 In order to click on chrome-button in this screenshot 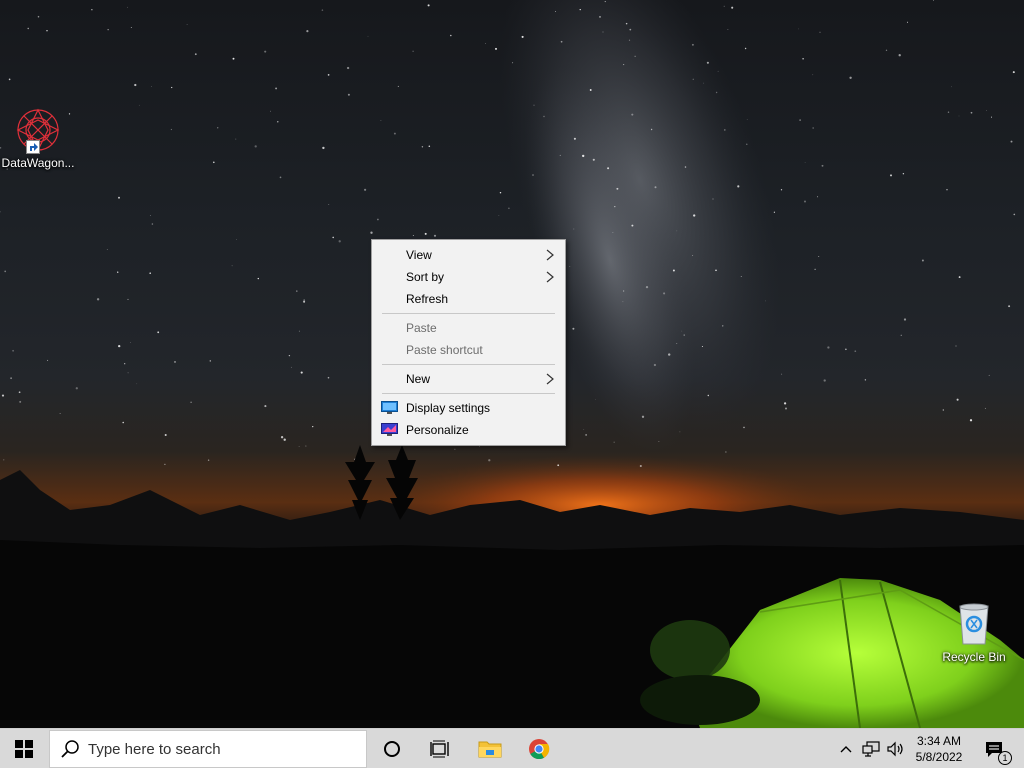, I will do `click(539, 748)`.